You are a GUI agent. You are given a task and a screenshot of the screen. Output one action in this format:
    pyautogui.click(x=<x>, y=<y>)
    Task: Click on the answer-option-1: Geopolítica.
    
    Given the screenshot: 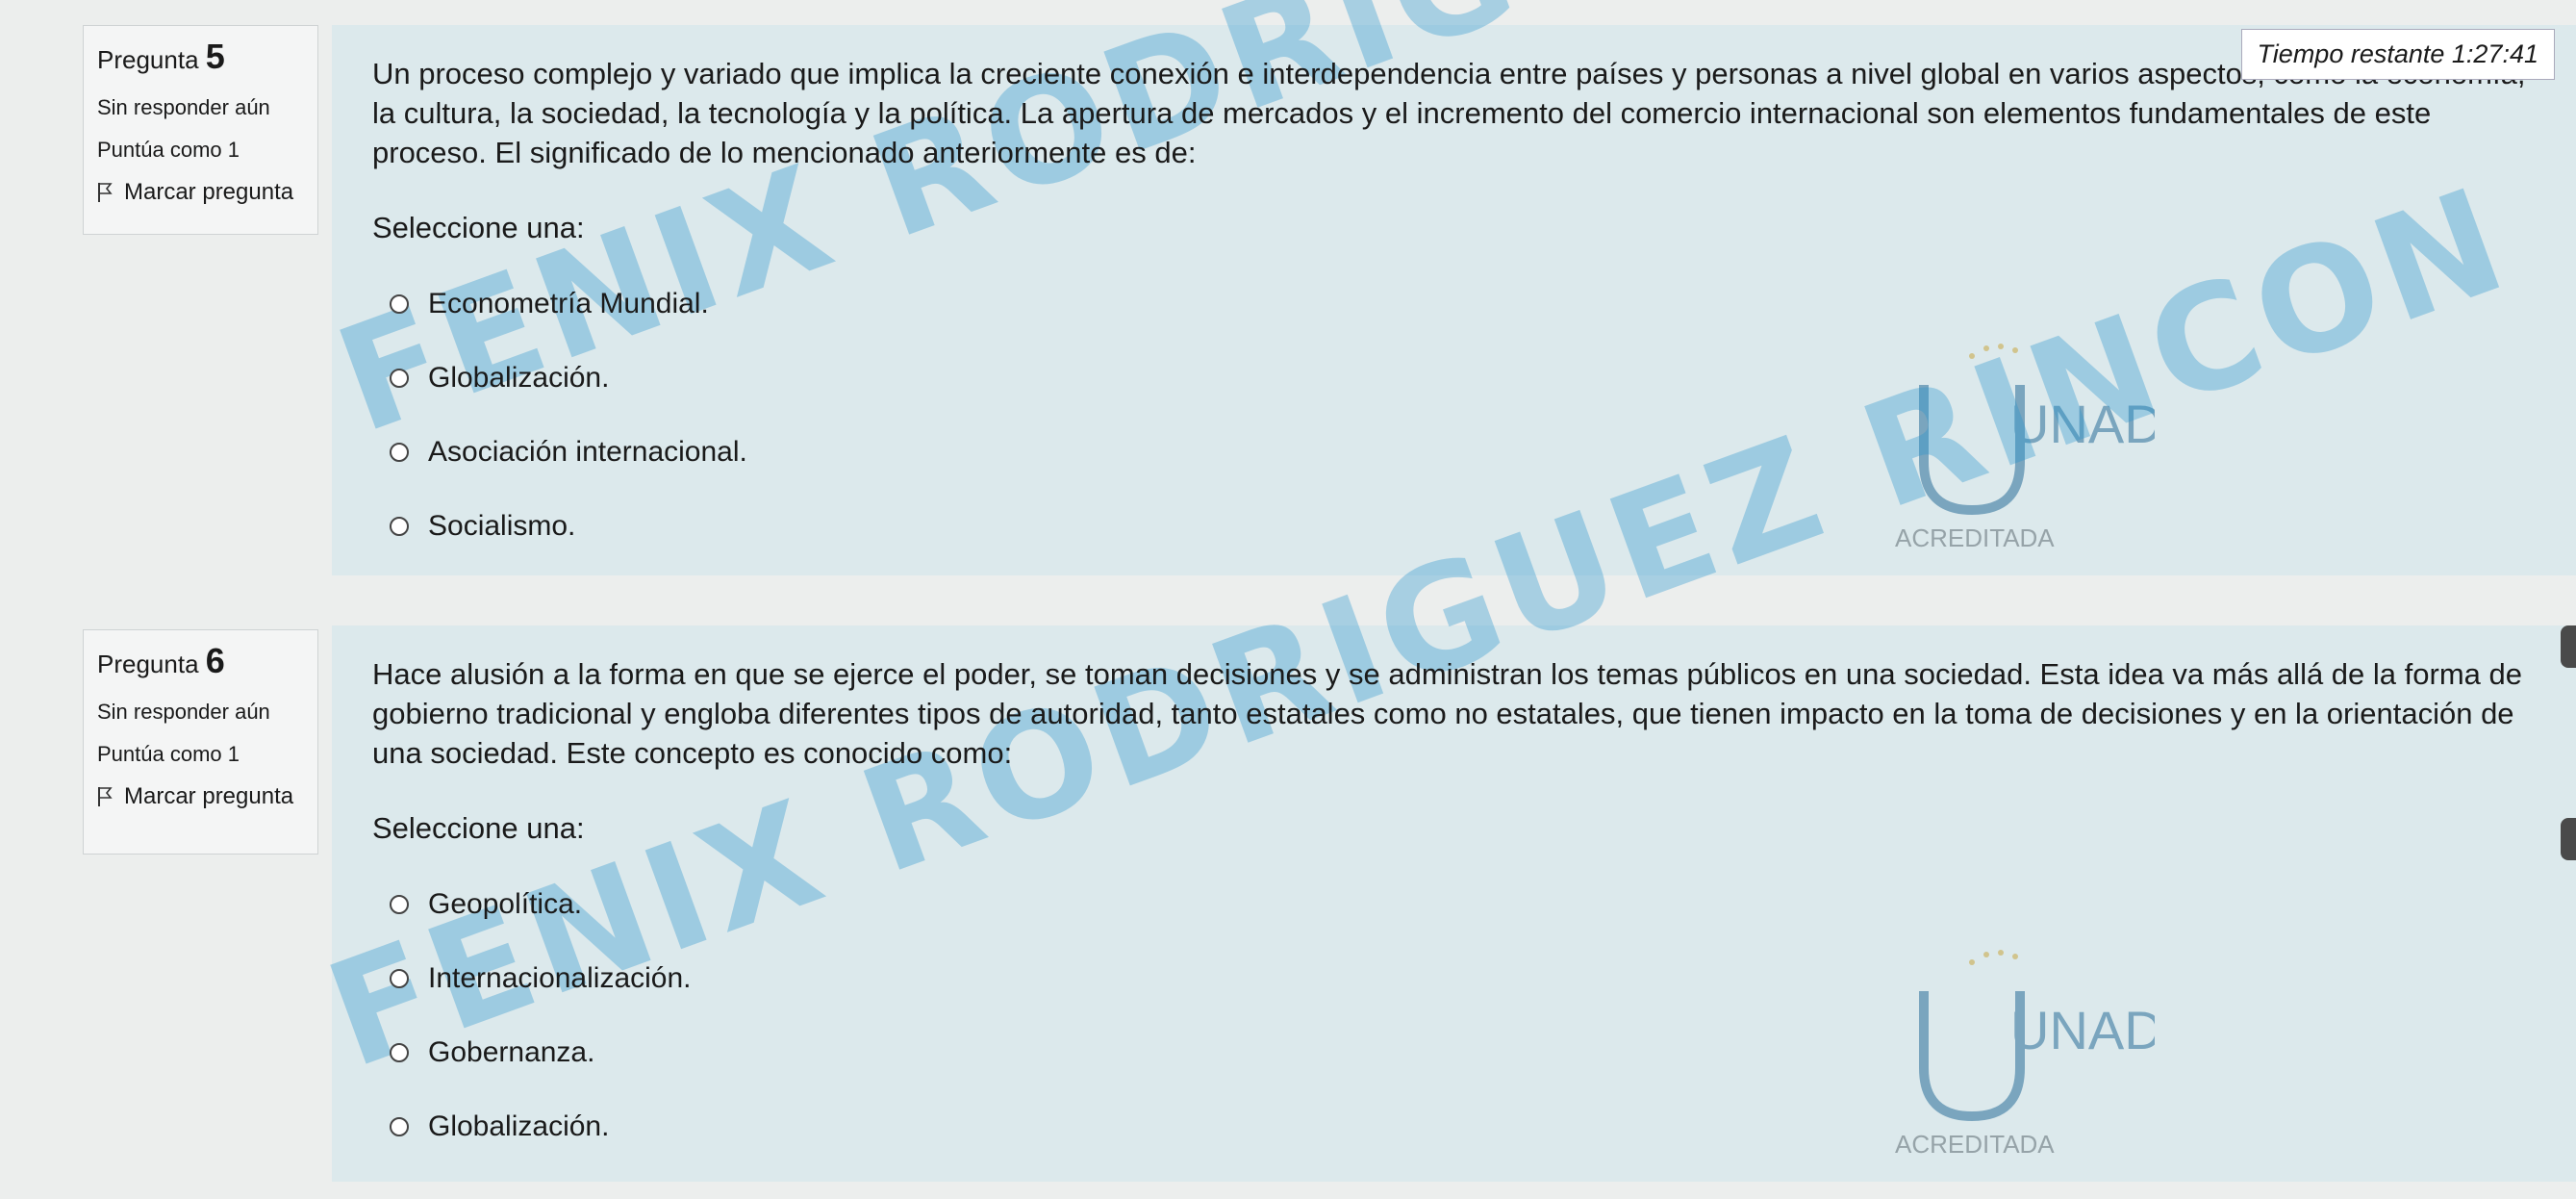 What is the action you would take?
    pyautogui.click(x=1451, y=904)
    